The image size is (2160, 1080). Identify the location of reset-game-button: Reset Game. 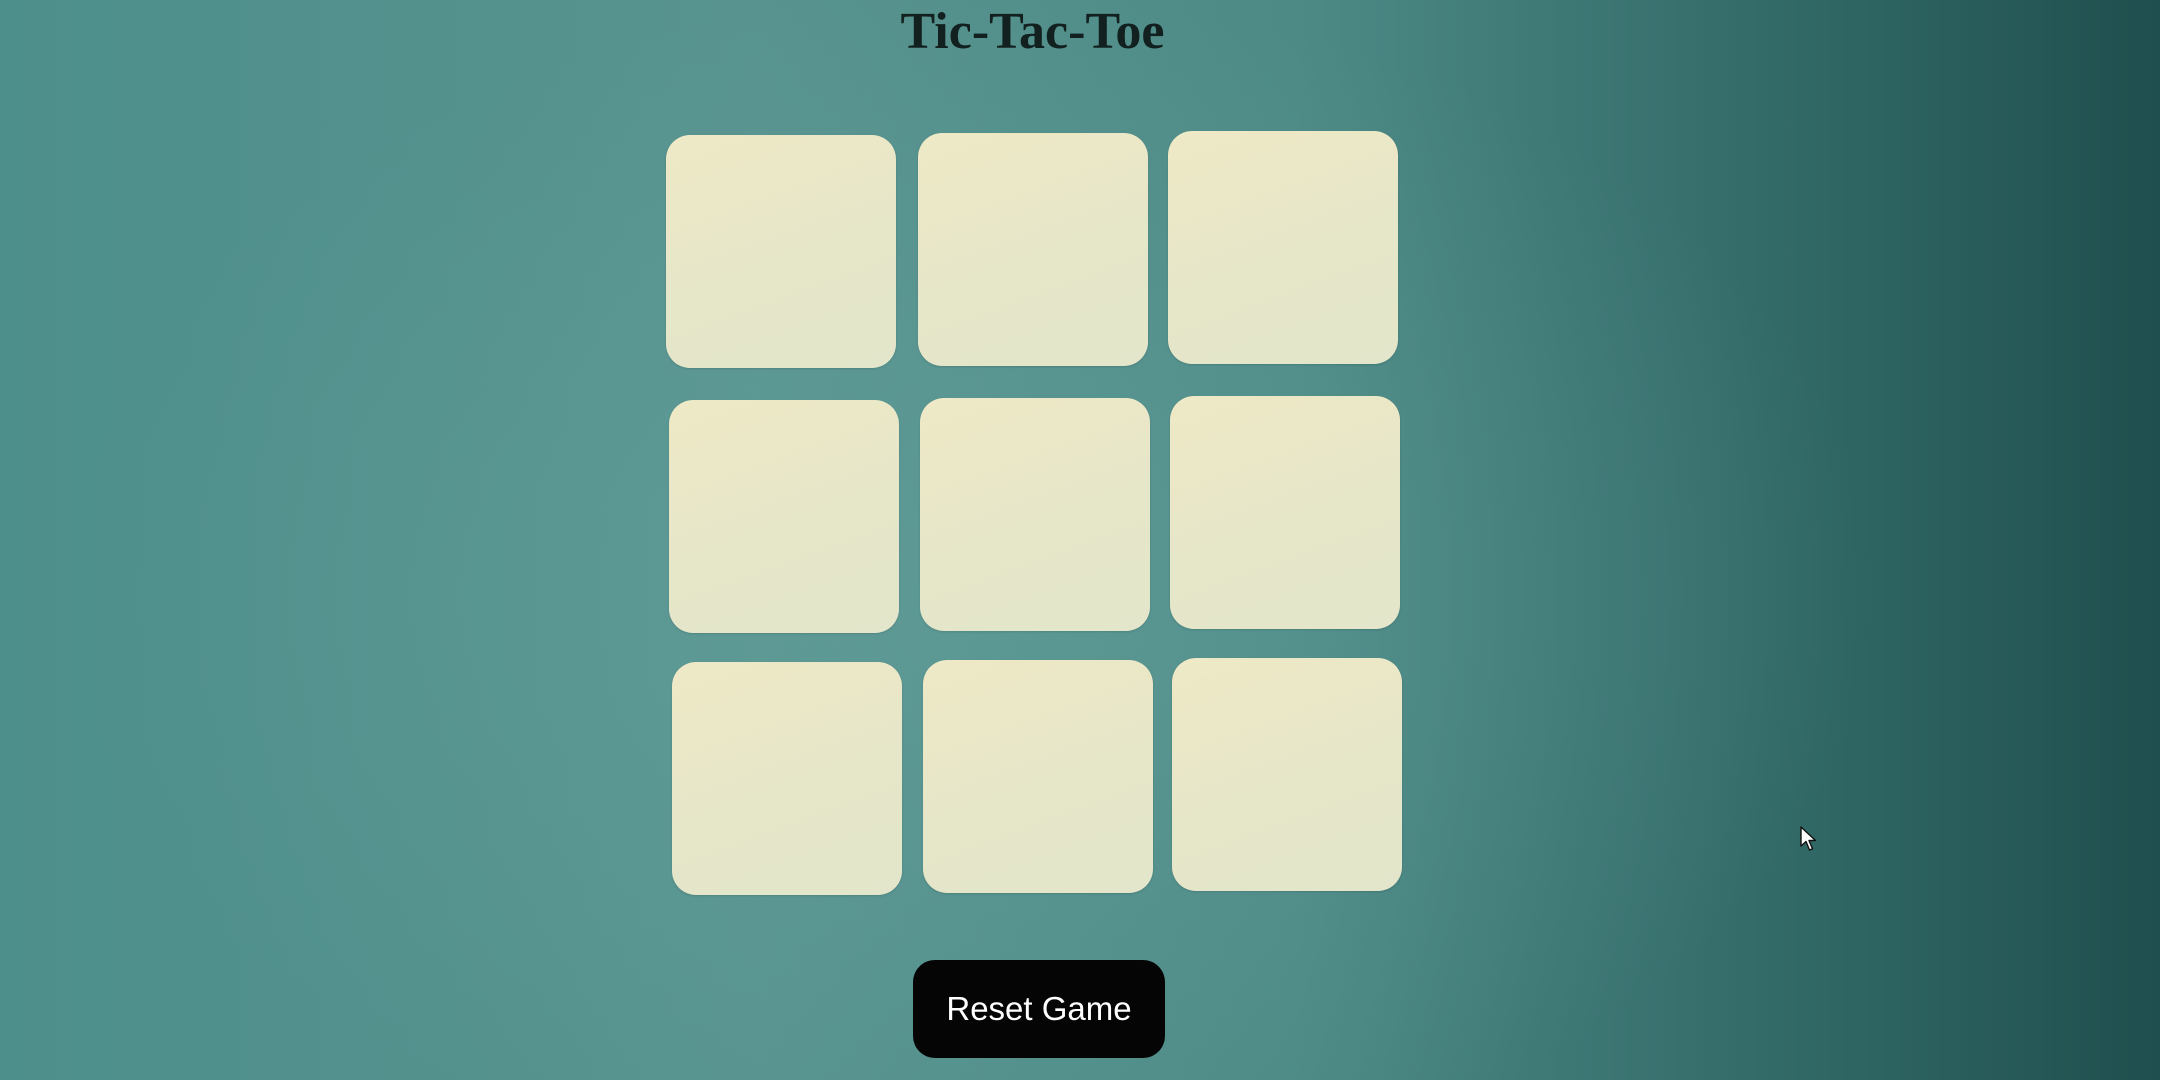
(1039, 1009).